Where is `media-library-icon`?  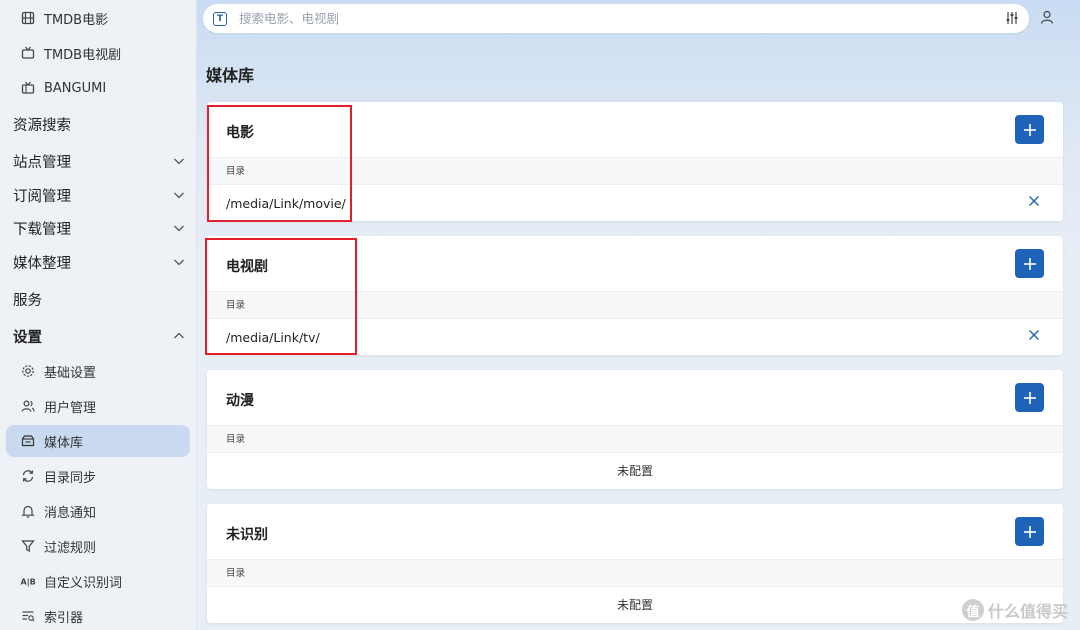 media-library-icon is located at coordinates (28, 441).